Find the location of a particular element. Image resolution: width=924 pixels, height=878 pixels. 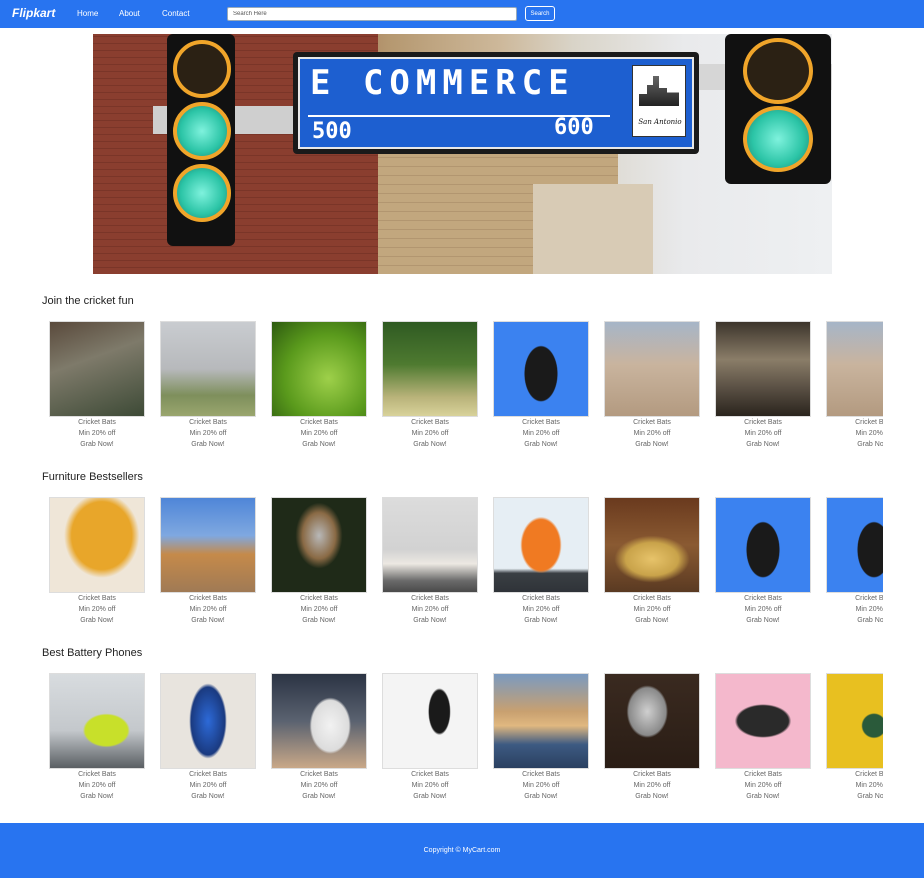

nav-link-contact: Contact is located at coordinates (176, 13).